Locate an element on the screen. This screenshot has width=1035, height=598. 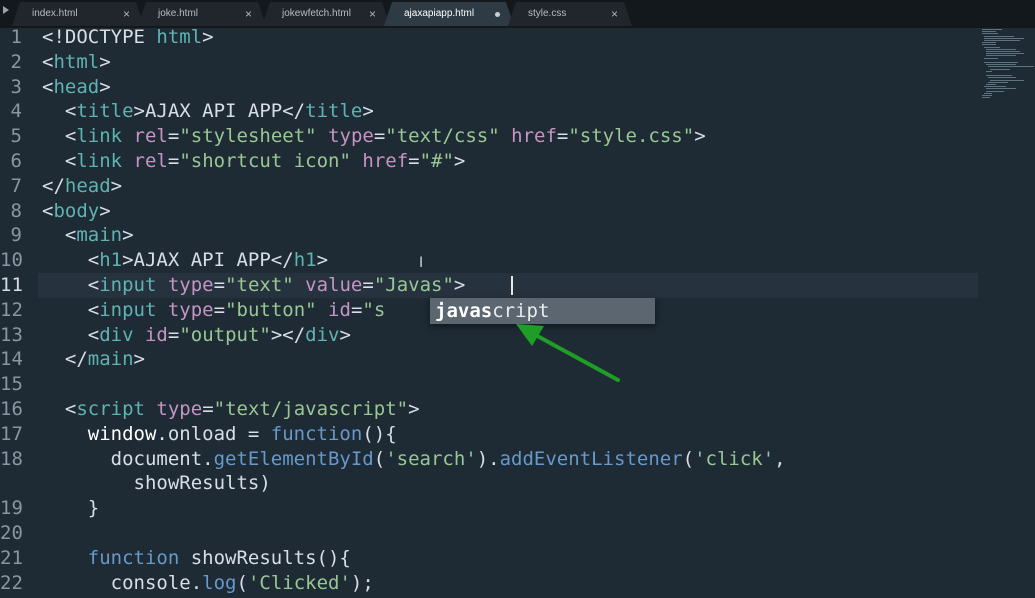
code-token: main is located at coordinates (110, 359).